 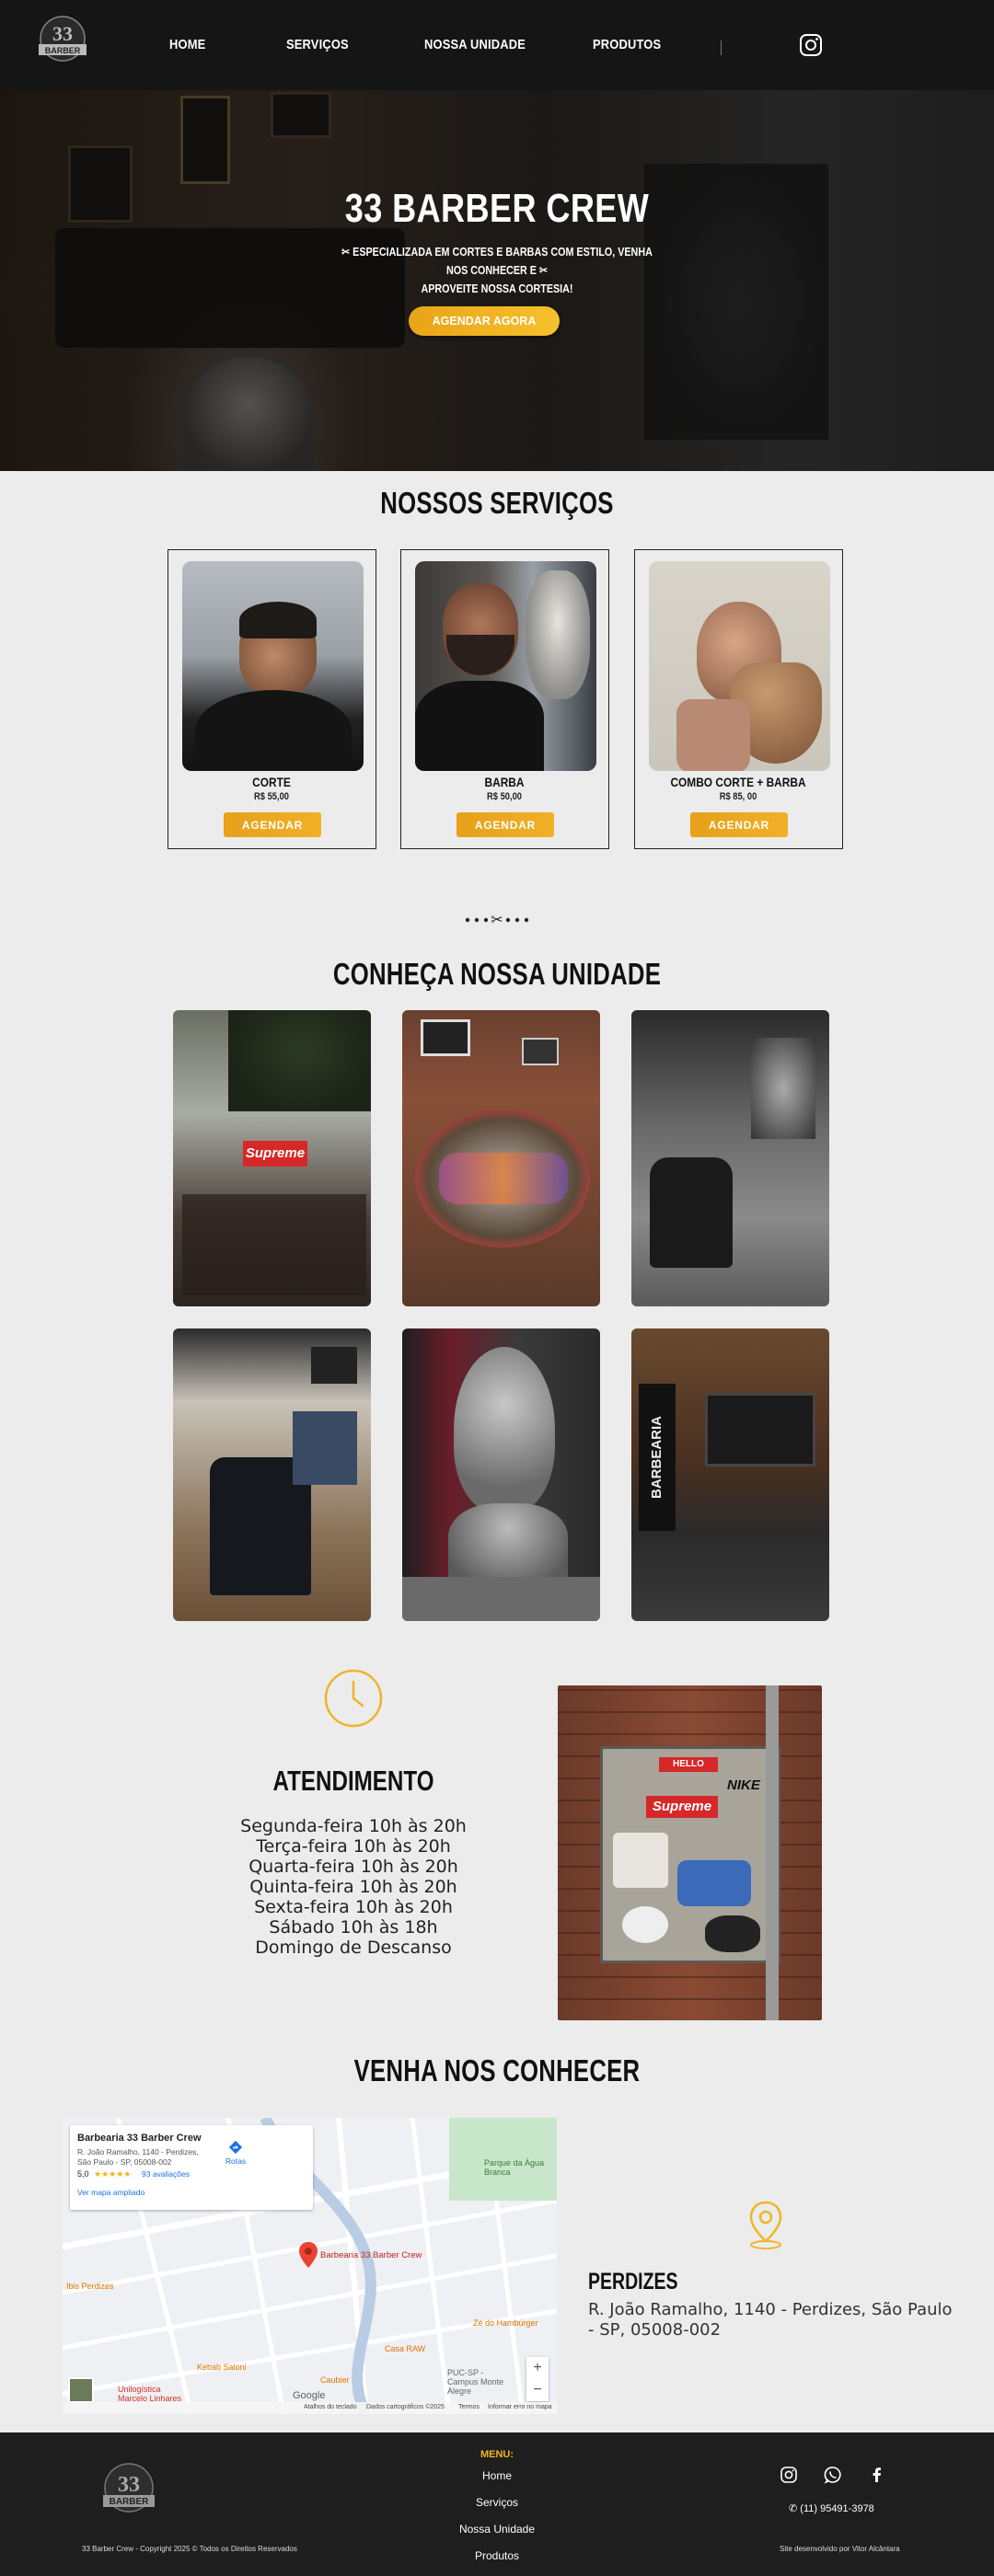 I want to click on barber-logo: 33 BARBER, so click(x=63, y=38).